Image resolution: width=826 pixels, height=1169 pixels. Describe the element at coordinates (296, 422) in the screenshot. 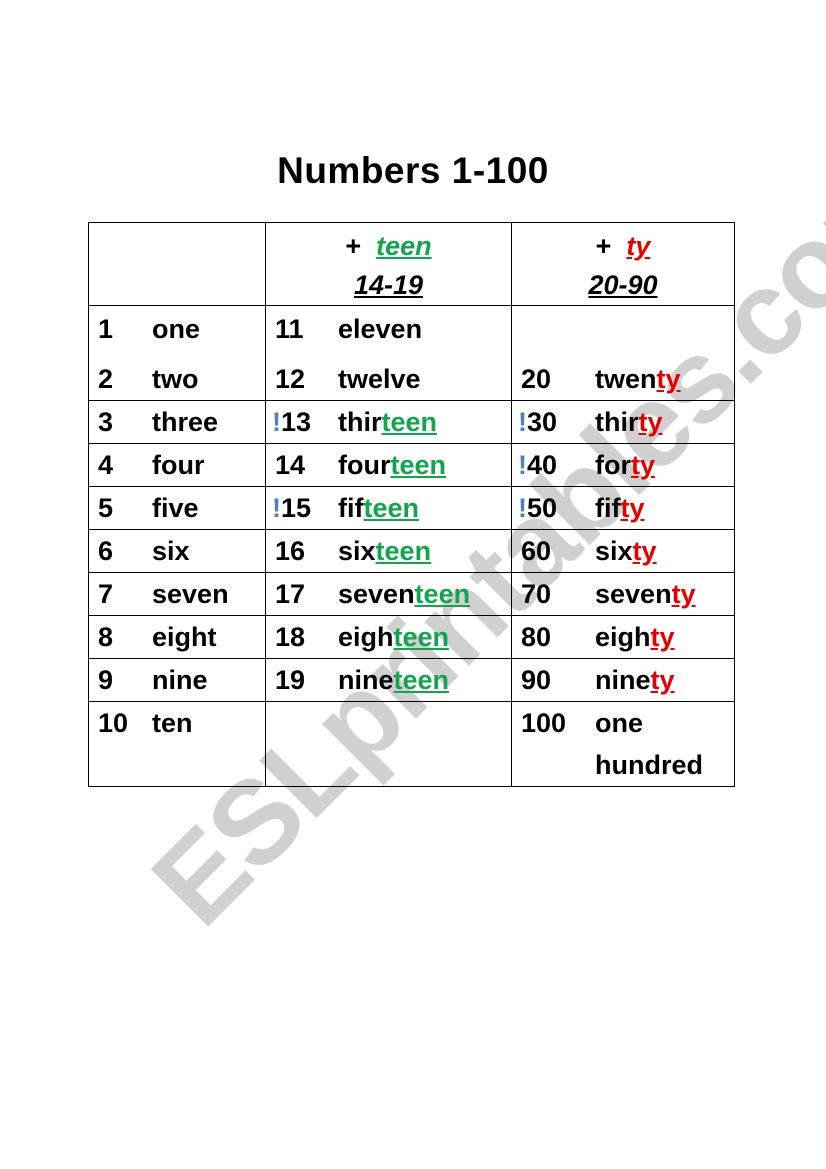

I see `number: 13` at that location.